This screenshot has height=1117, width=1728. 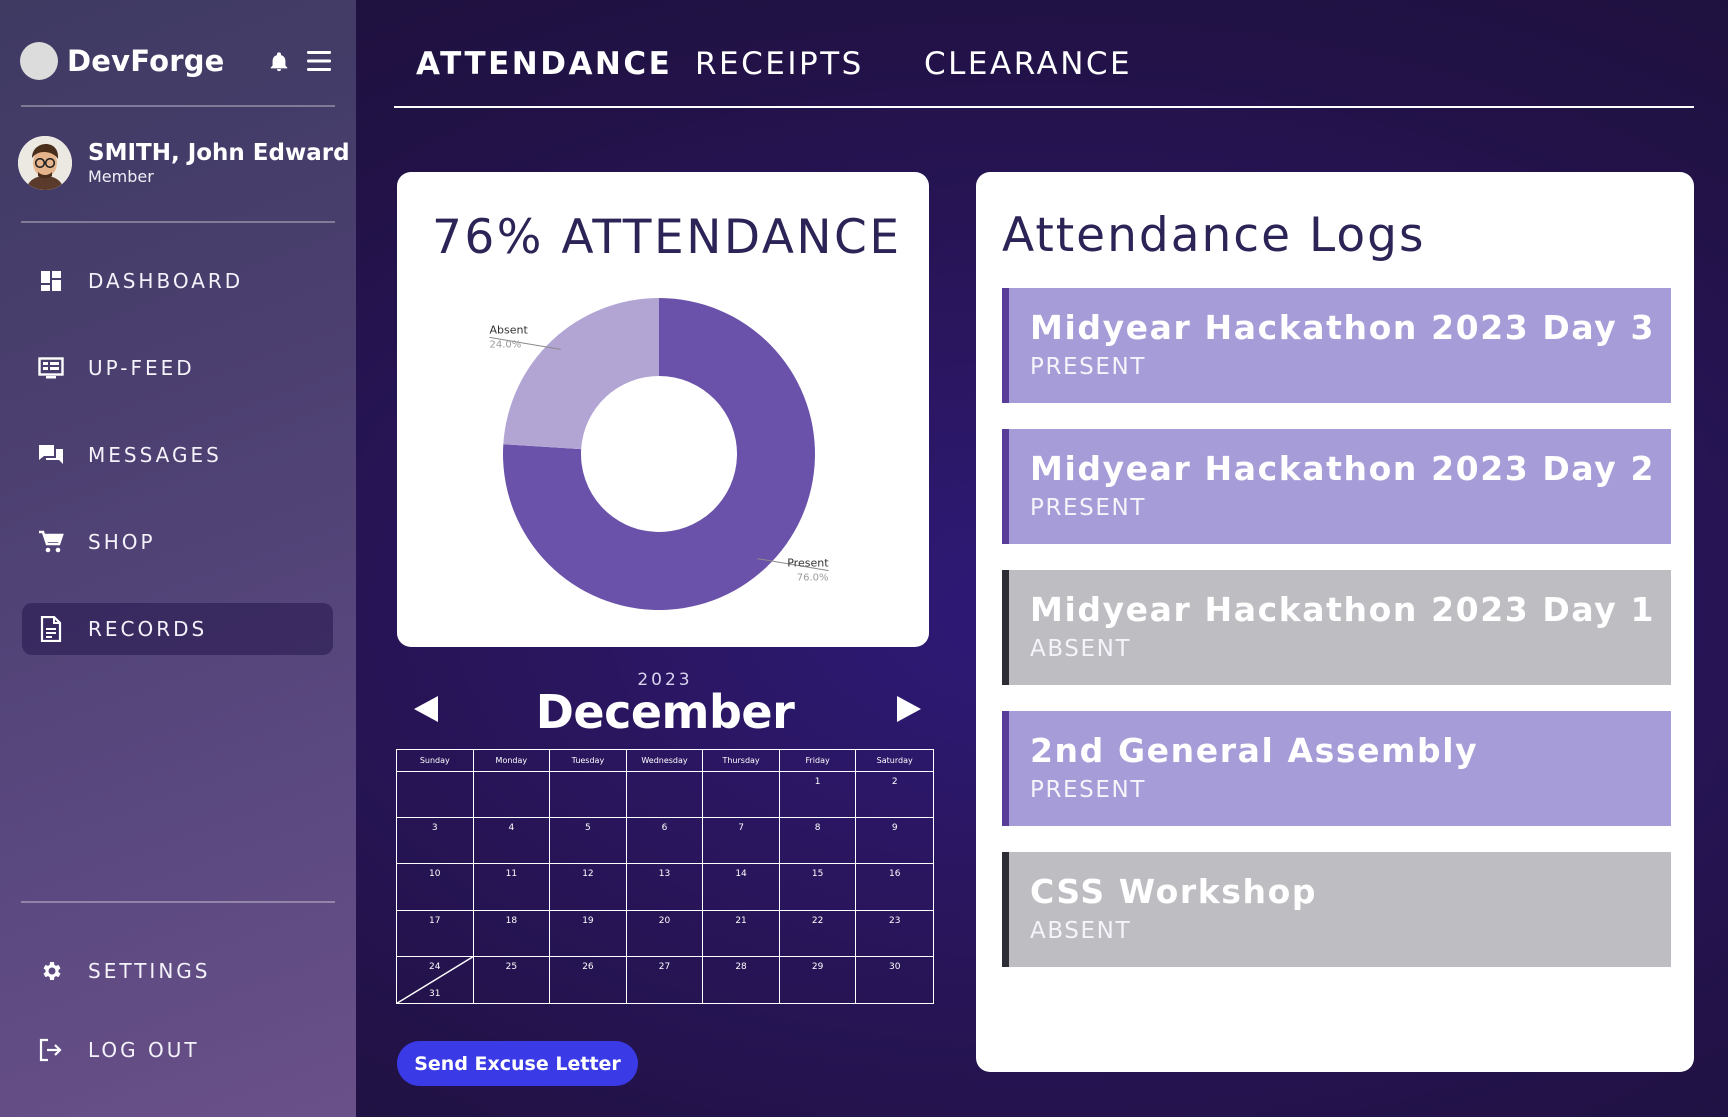 What do you see at coordinates (51, 281) in the screenshot?
I see `dashboard-icon` at bounding box center [51, 281].